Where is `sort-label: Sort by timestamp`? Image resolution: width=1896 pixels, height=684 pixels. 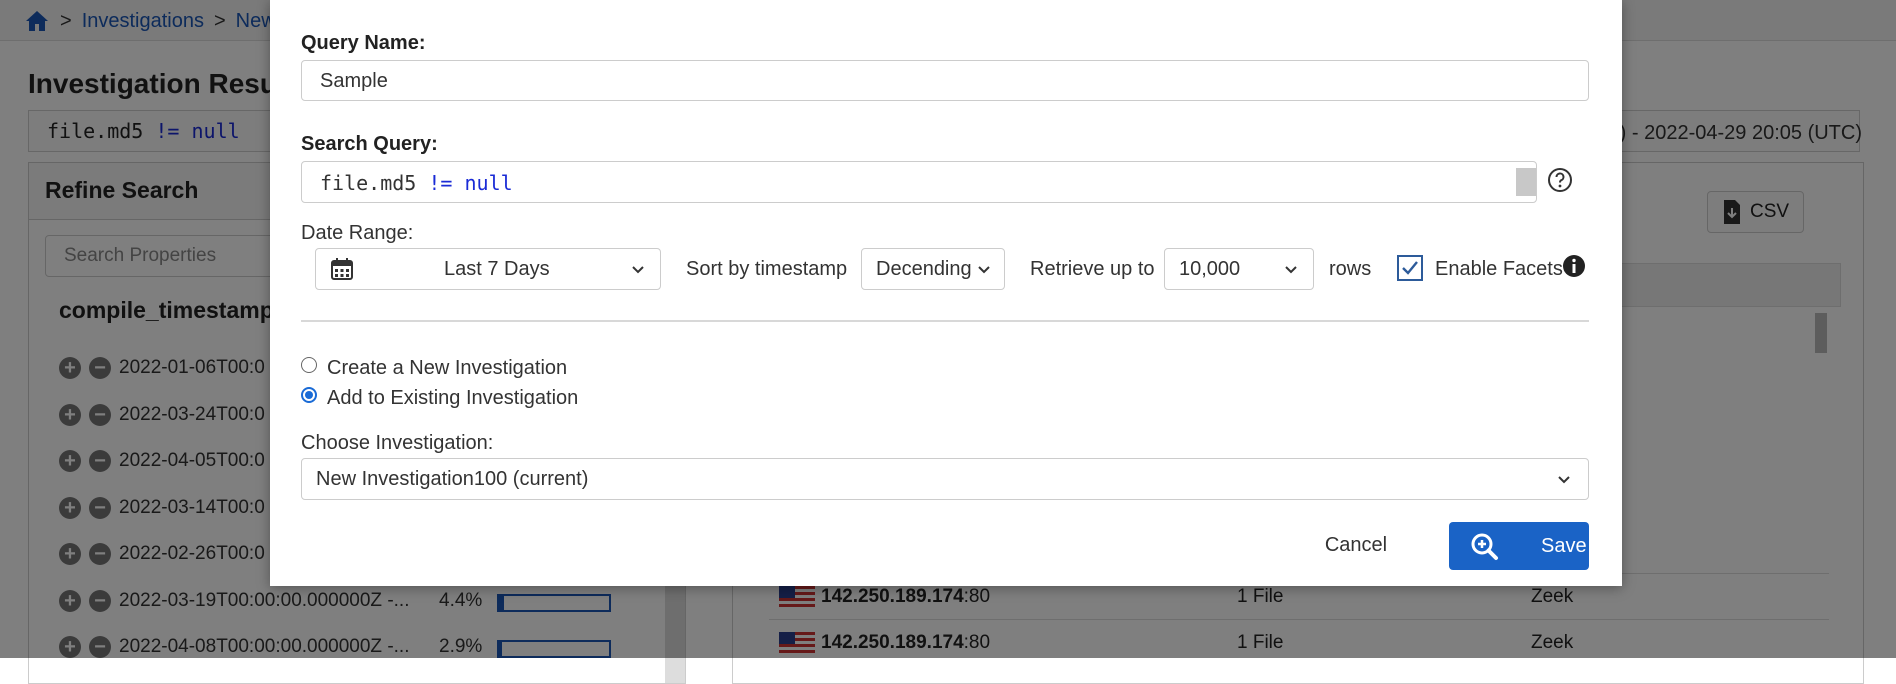 sort-label: Sort by timestamp is located at coordinates (767, 269).